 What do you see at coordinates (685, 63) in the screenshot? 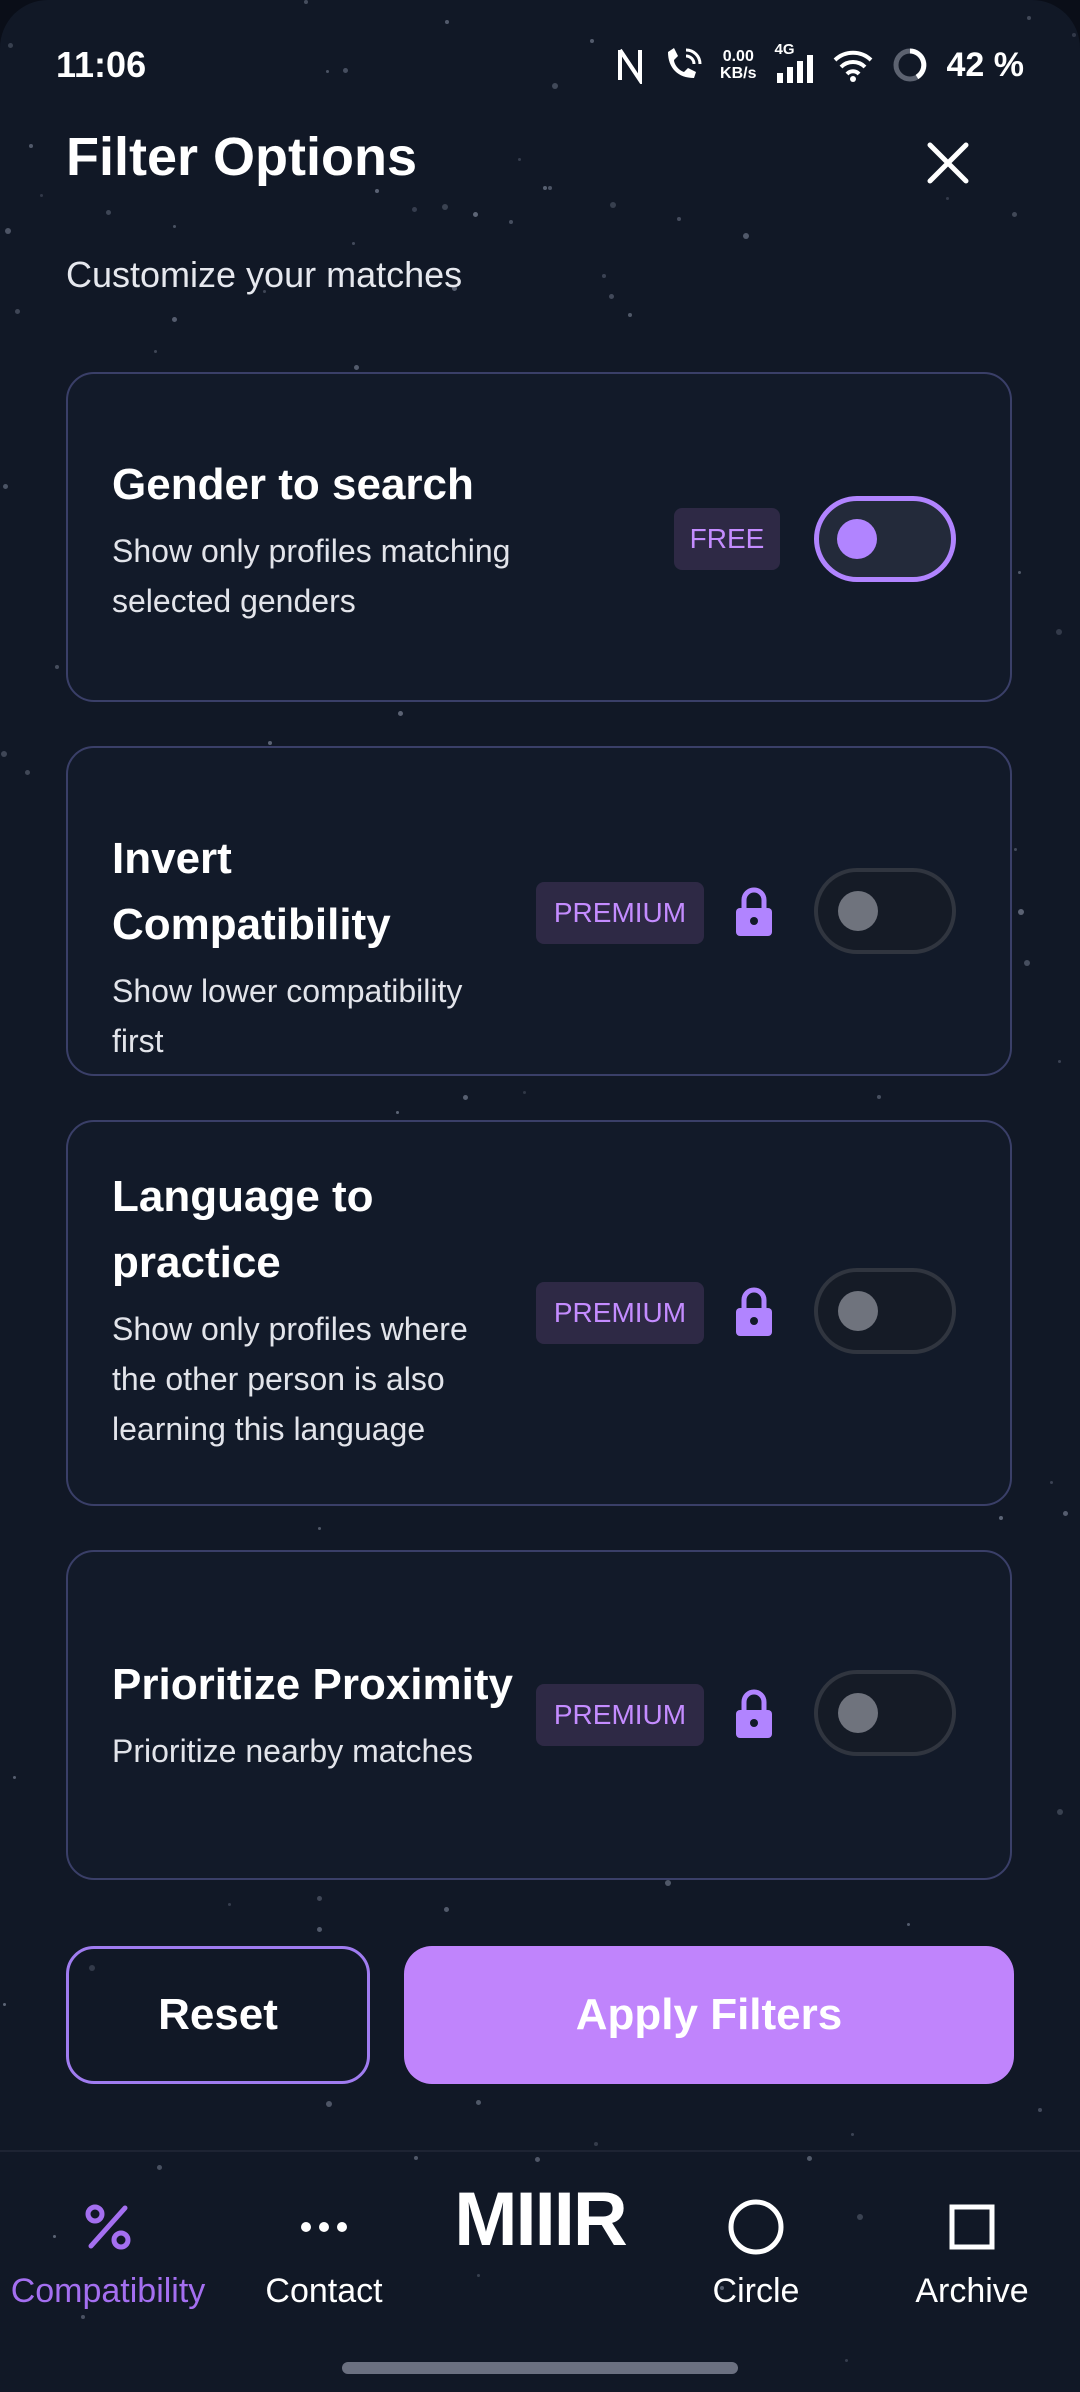
I see `wifi-call-icon` at bounding box center [685, 63].